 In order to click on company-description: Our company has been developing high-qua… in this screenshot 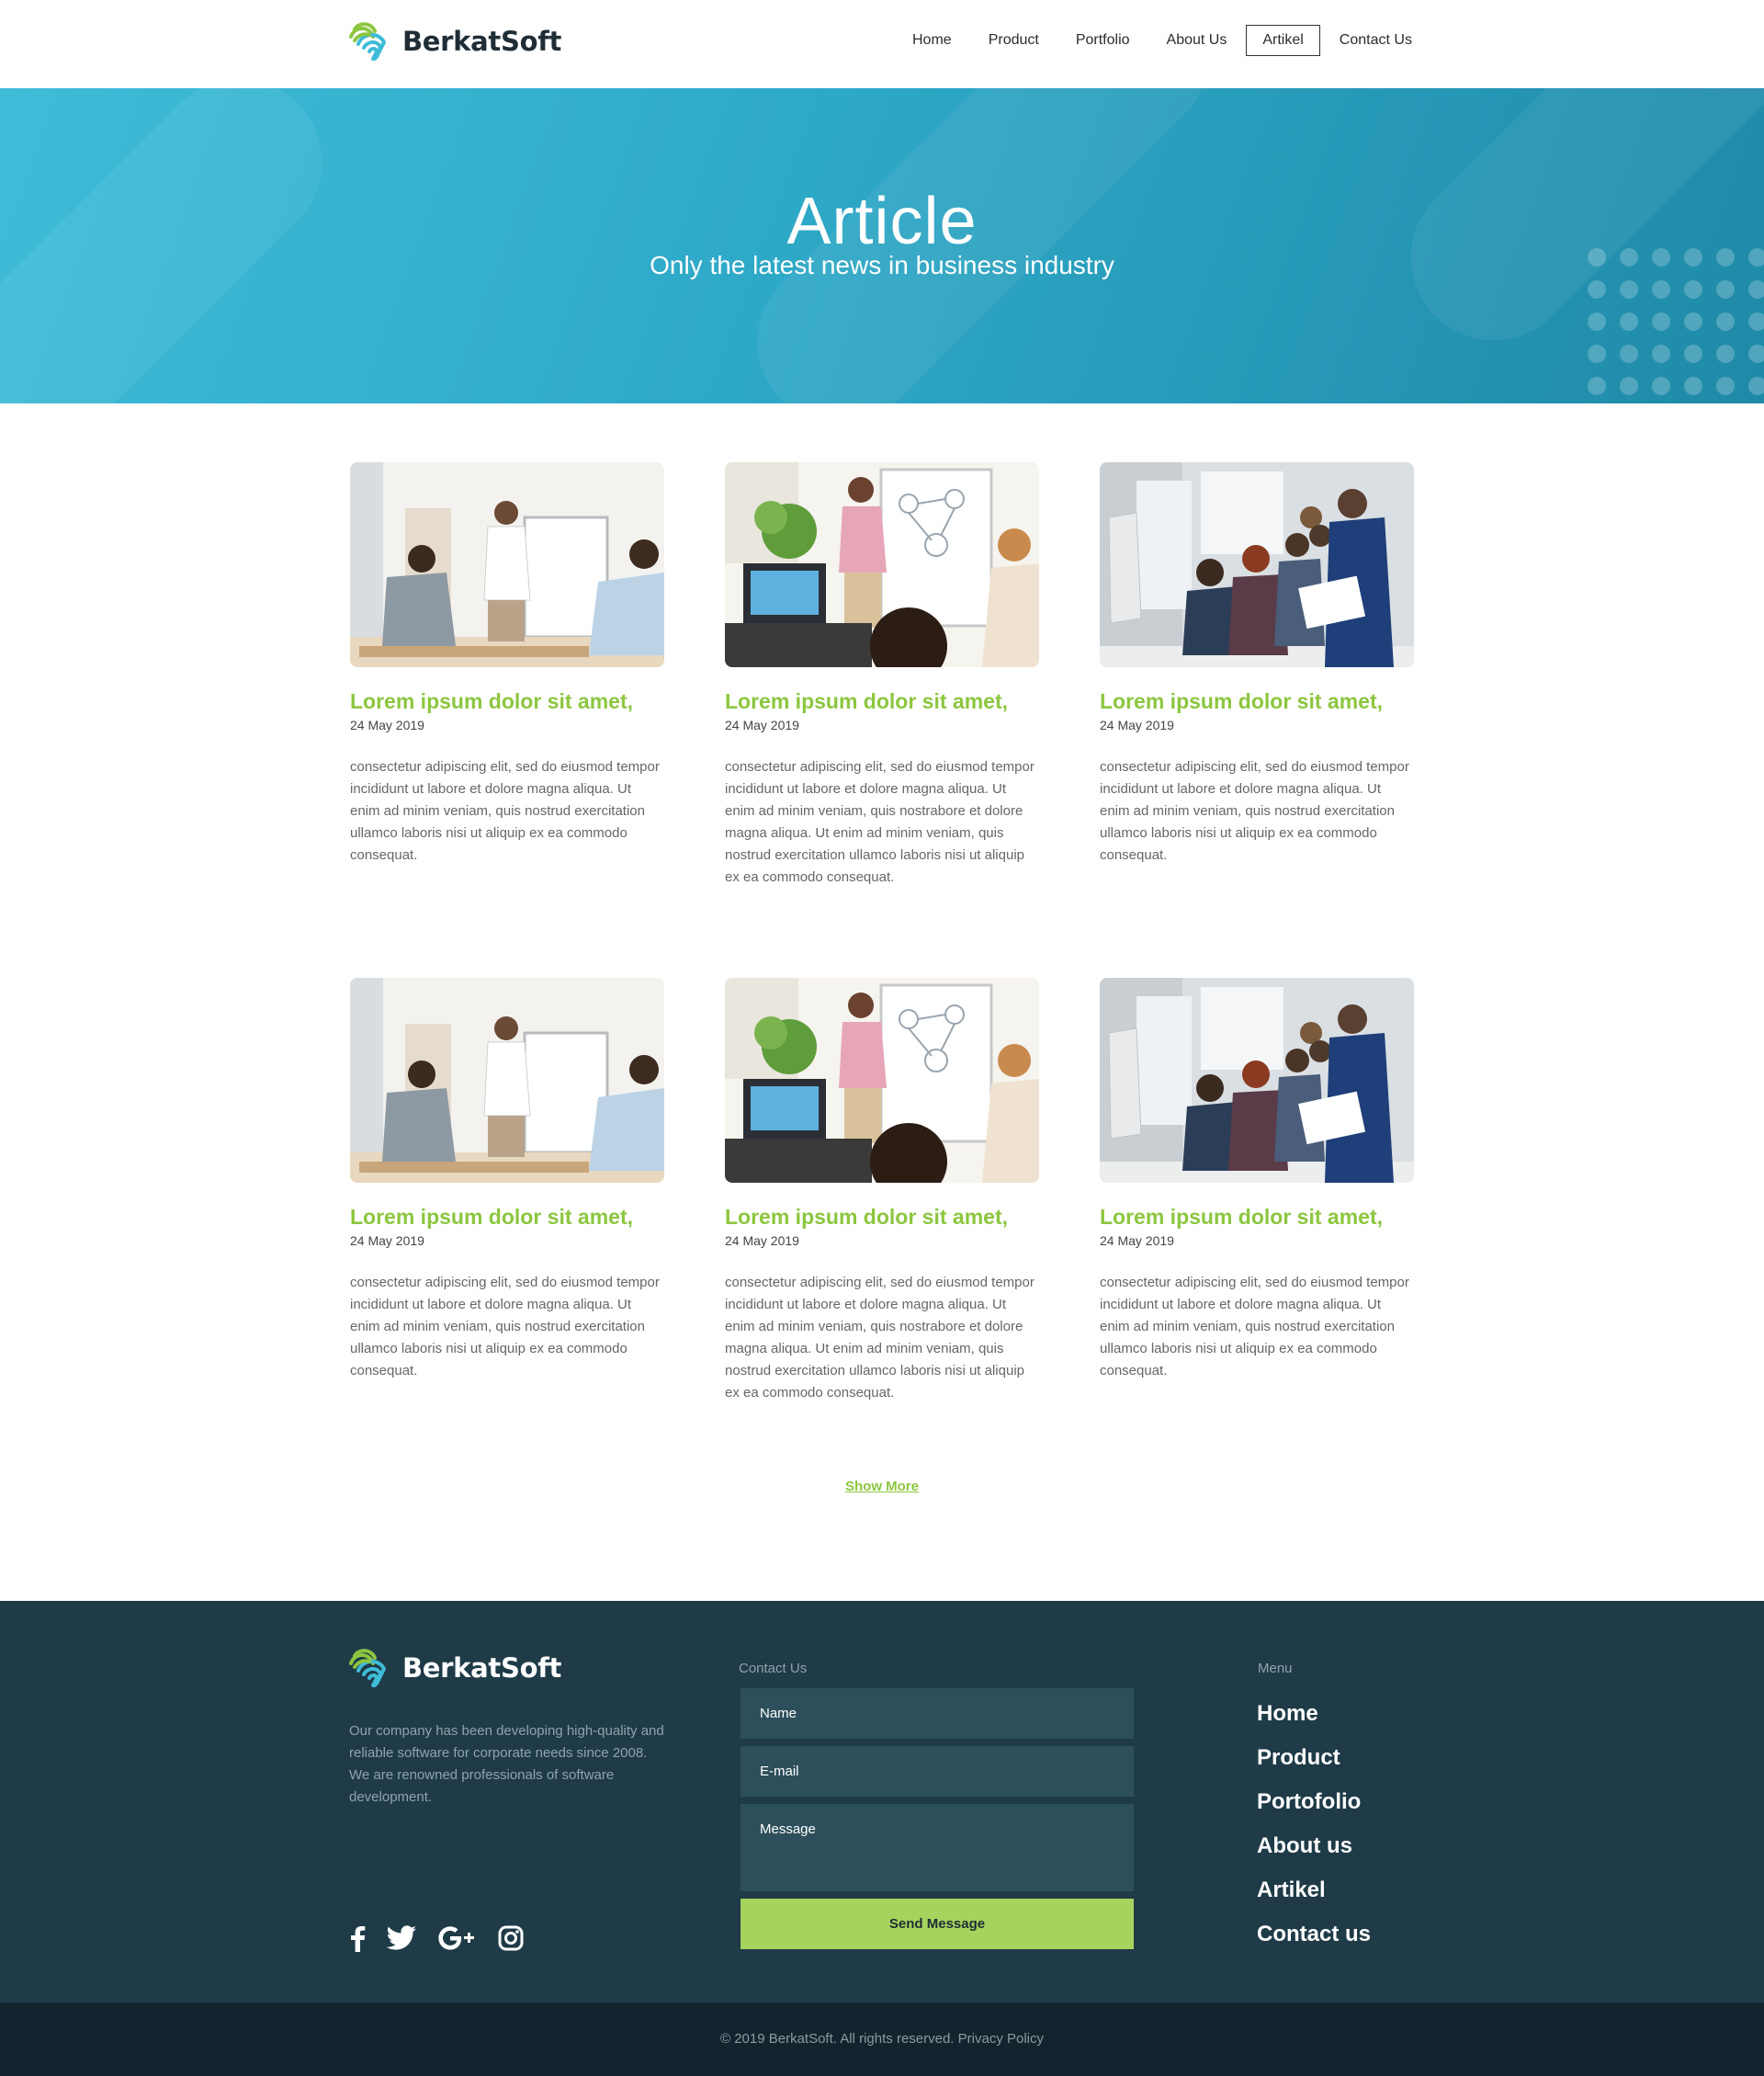, I will do `click(506, 1764)`.